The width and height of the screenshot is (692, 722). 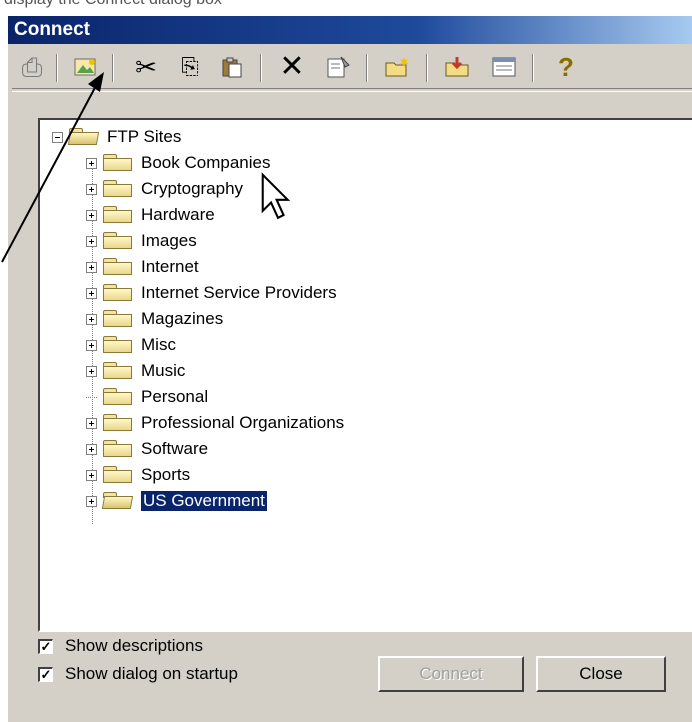 What do you see at coordinates (52, 167) in the screenshot?
I see `annotation-arrow` at bounding box center [52, 167].